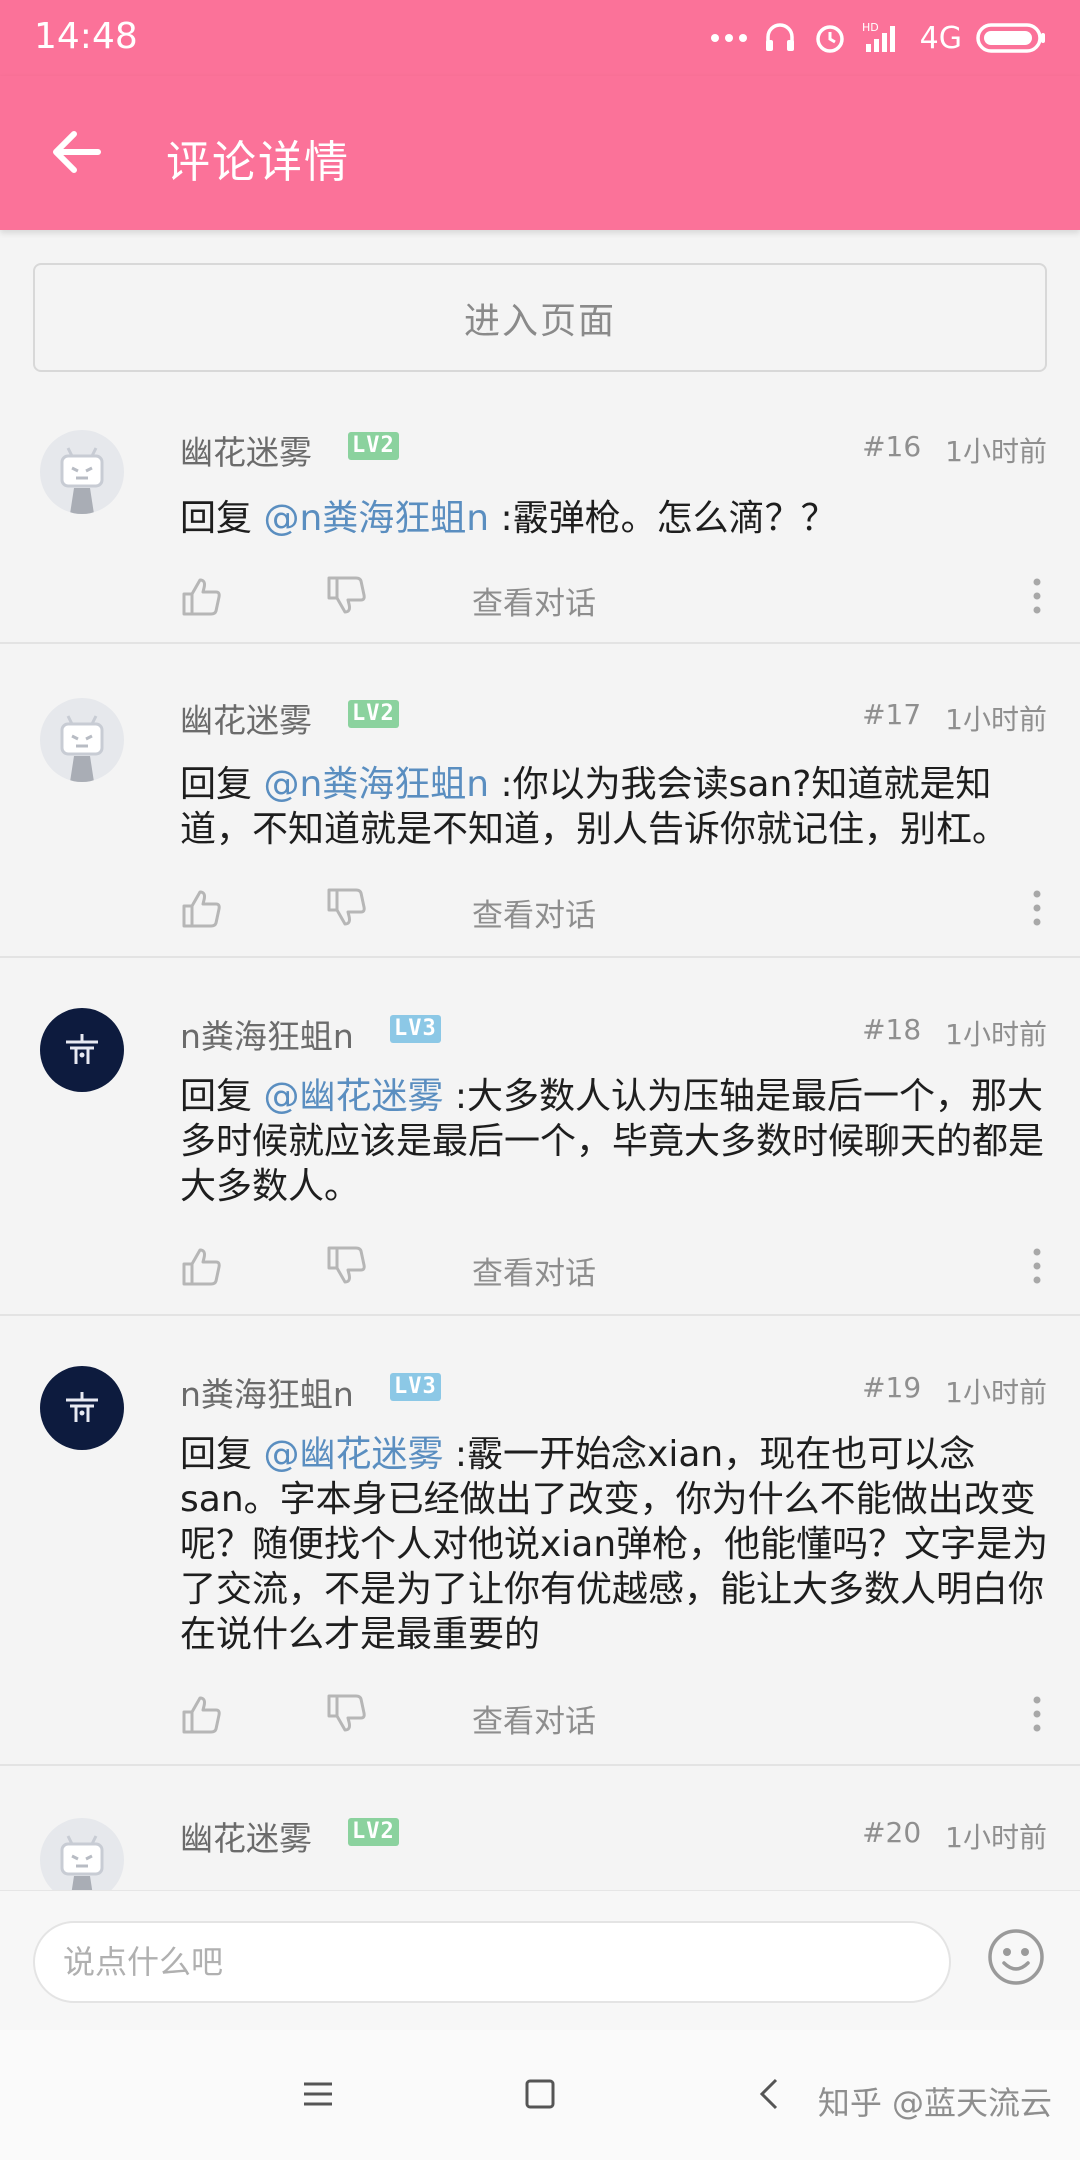 Image resolution: width=1080 pixels, height=2160 pixels. What do you see at coordinates (870, 27) in the screenshot?
I see `svg-text: HD` at bounding box center [870, 27].